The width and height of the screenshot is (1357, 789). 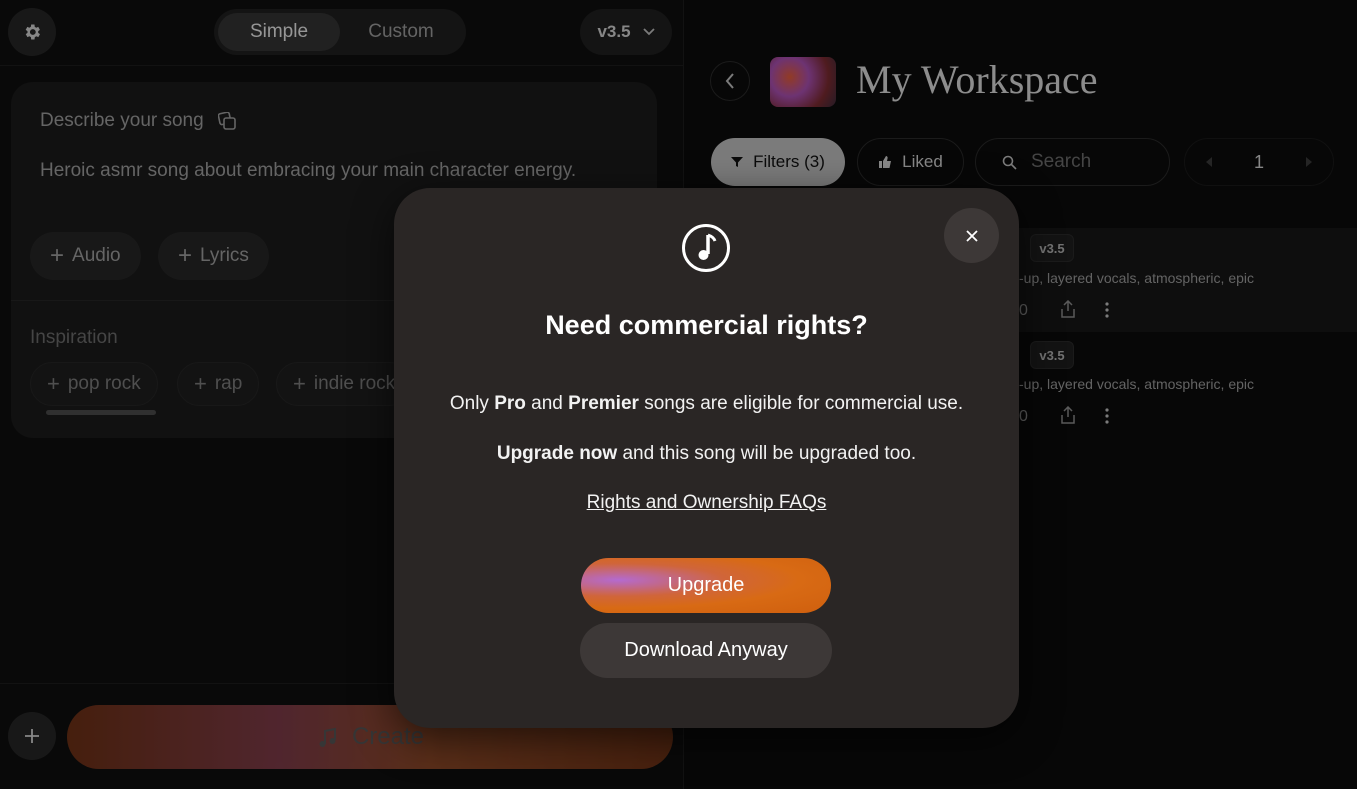 I want to click on download-anyway-button: Download Anyway, so click(x=706, y=650).